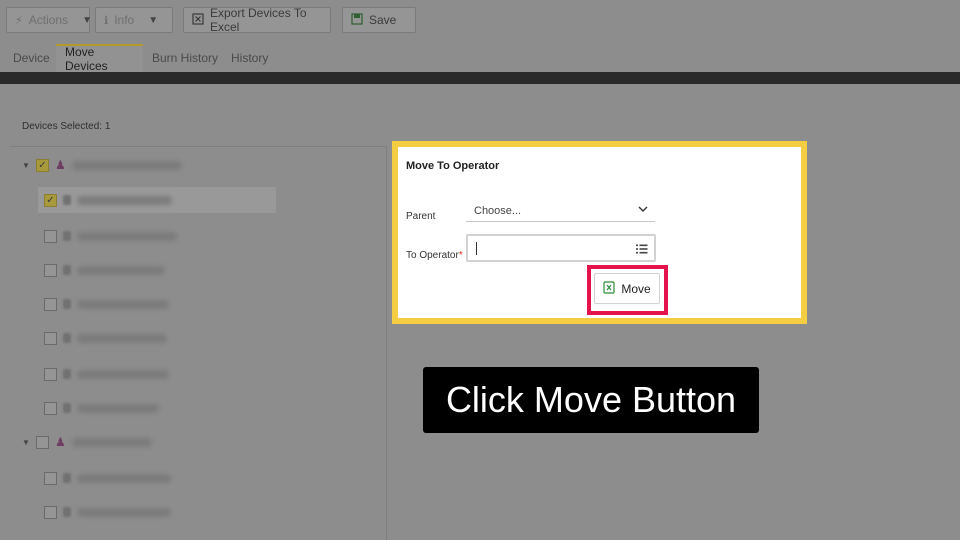 The height and width of the screenshot is (540, 960). What do you see at coordinates (480, 58) in the screenshot?
I see `tab-bar: Device Move Devices Burn History History` at bounding box center [480, 58].